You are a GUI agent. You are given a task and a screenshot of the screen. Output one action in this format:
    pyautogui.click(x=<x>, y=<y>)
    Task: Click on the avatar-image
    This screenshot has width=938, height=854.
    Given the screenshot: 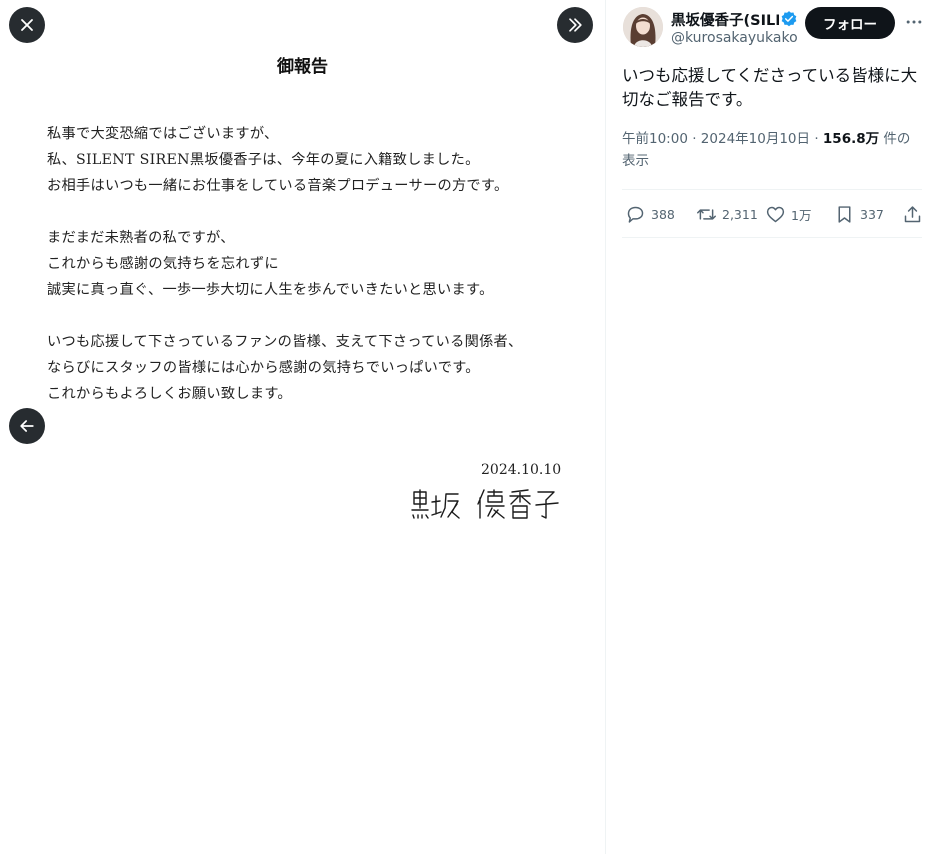 What is the action you would take?
    pyautogui.click(x=643, y=27)
    